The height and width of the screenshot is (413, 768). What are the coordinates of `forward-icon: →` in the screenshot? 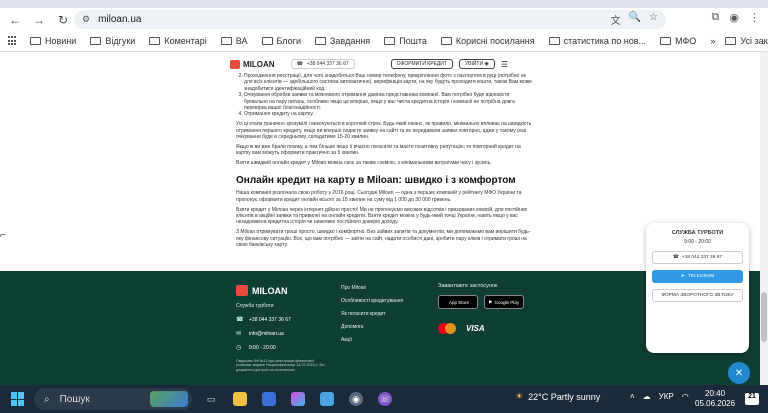 It's located at (39, 20).